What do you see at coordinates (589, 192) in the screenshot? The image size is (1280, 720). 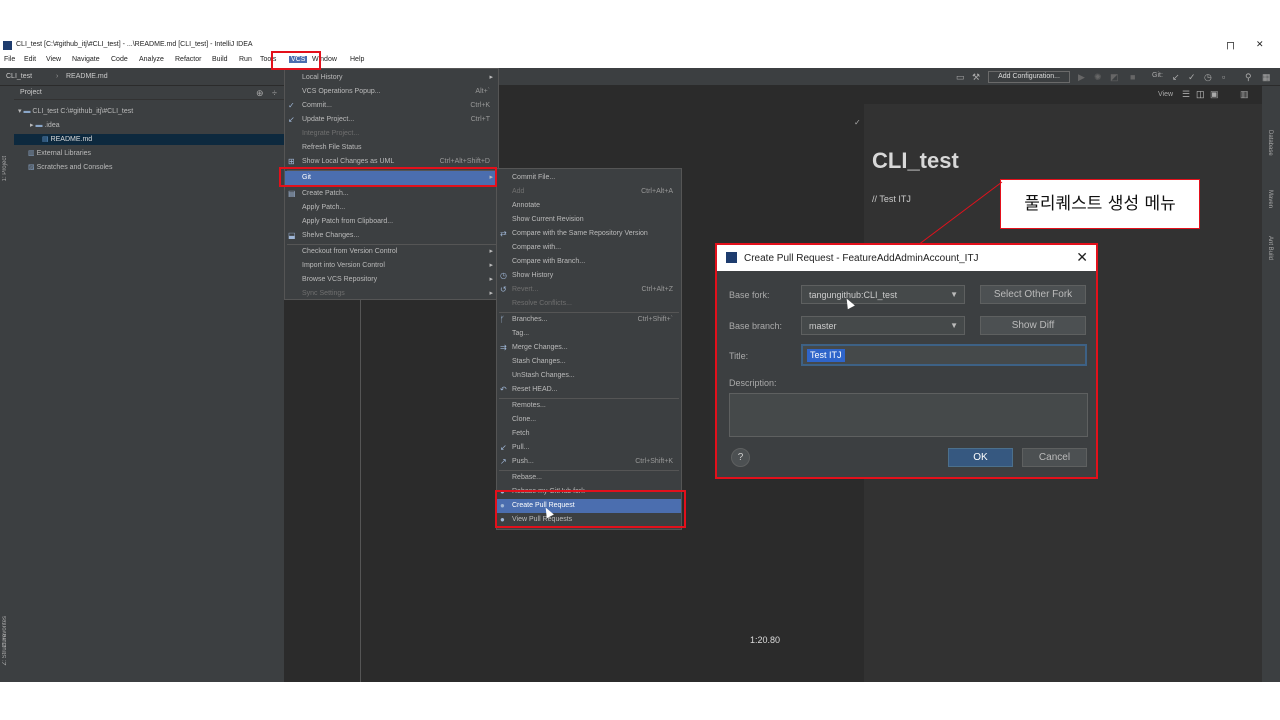 I see `git-menu-item: Add Ctrl+Alt+A` at bounding box center [589, 192].